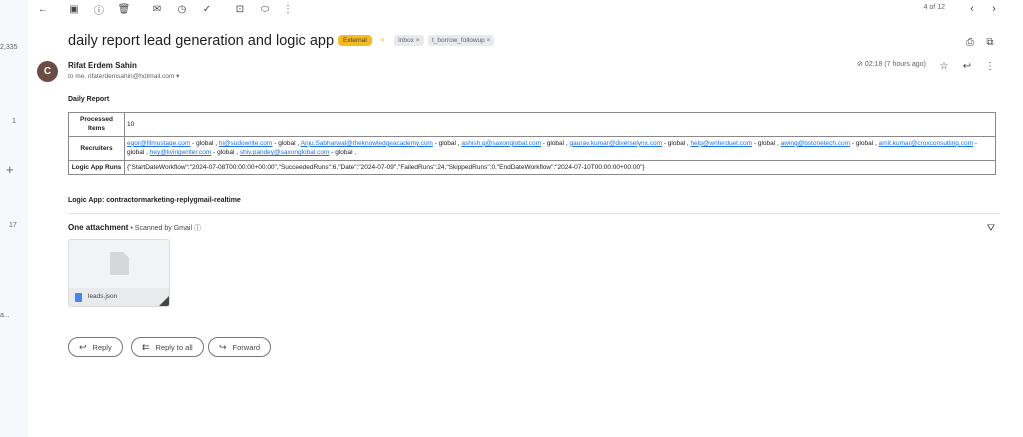 The width and height of the screenshot is (1023, 437). I want to click on add-task-icon: ✓, so click(207, 9).